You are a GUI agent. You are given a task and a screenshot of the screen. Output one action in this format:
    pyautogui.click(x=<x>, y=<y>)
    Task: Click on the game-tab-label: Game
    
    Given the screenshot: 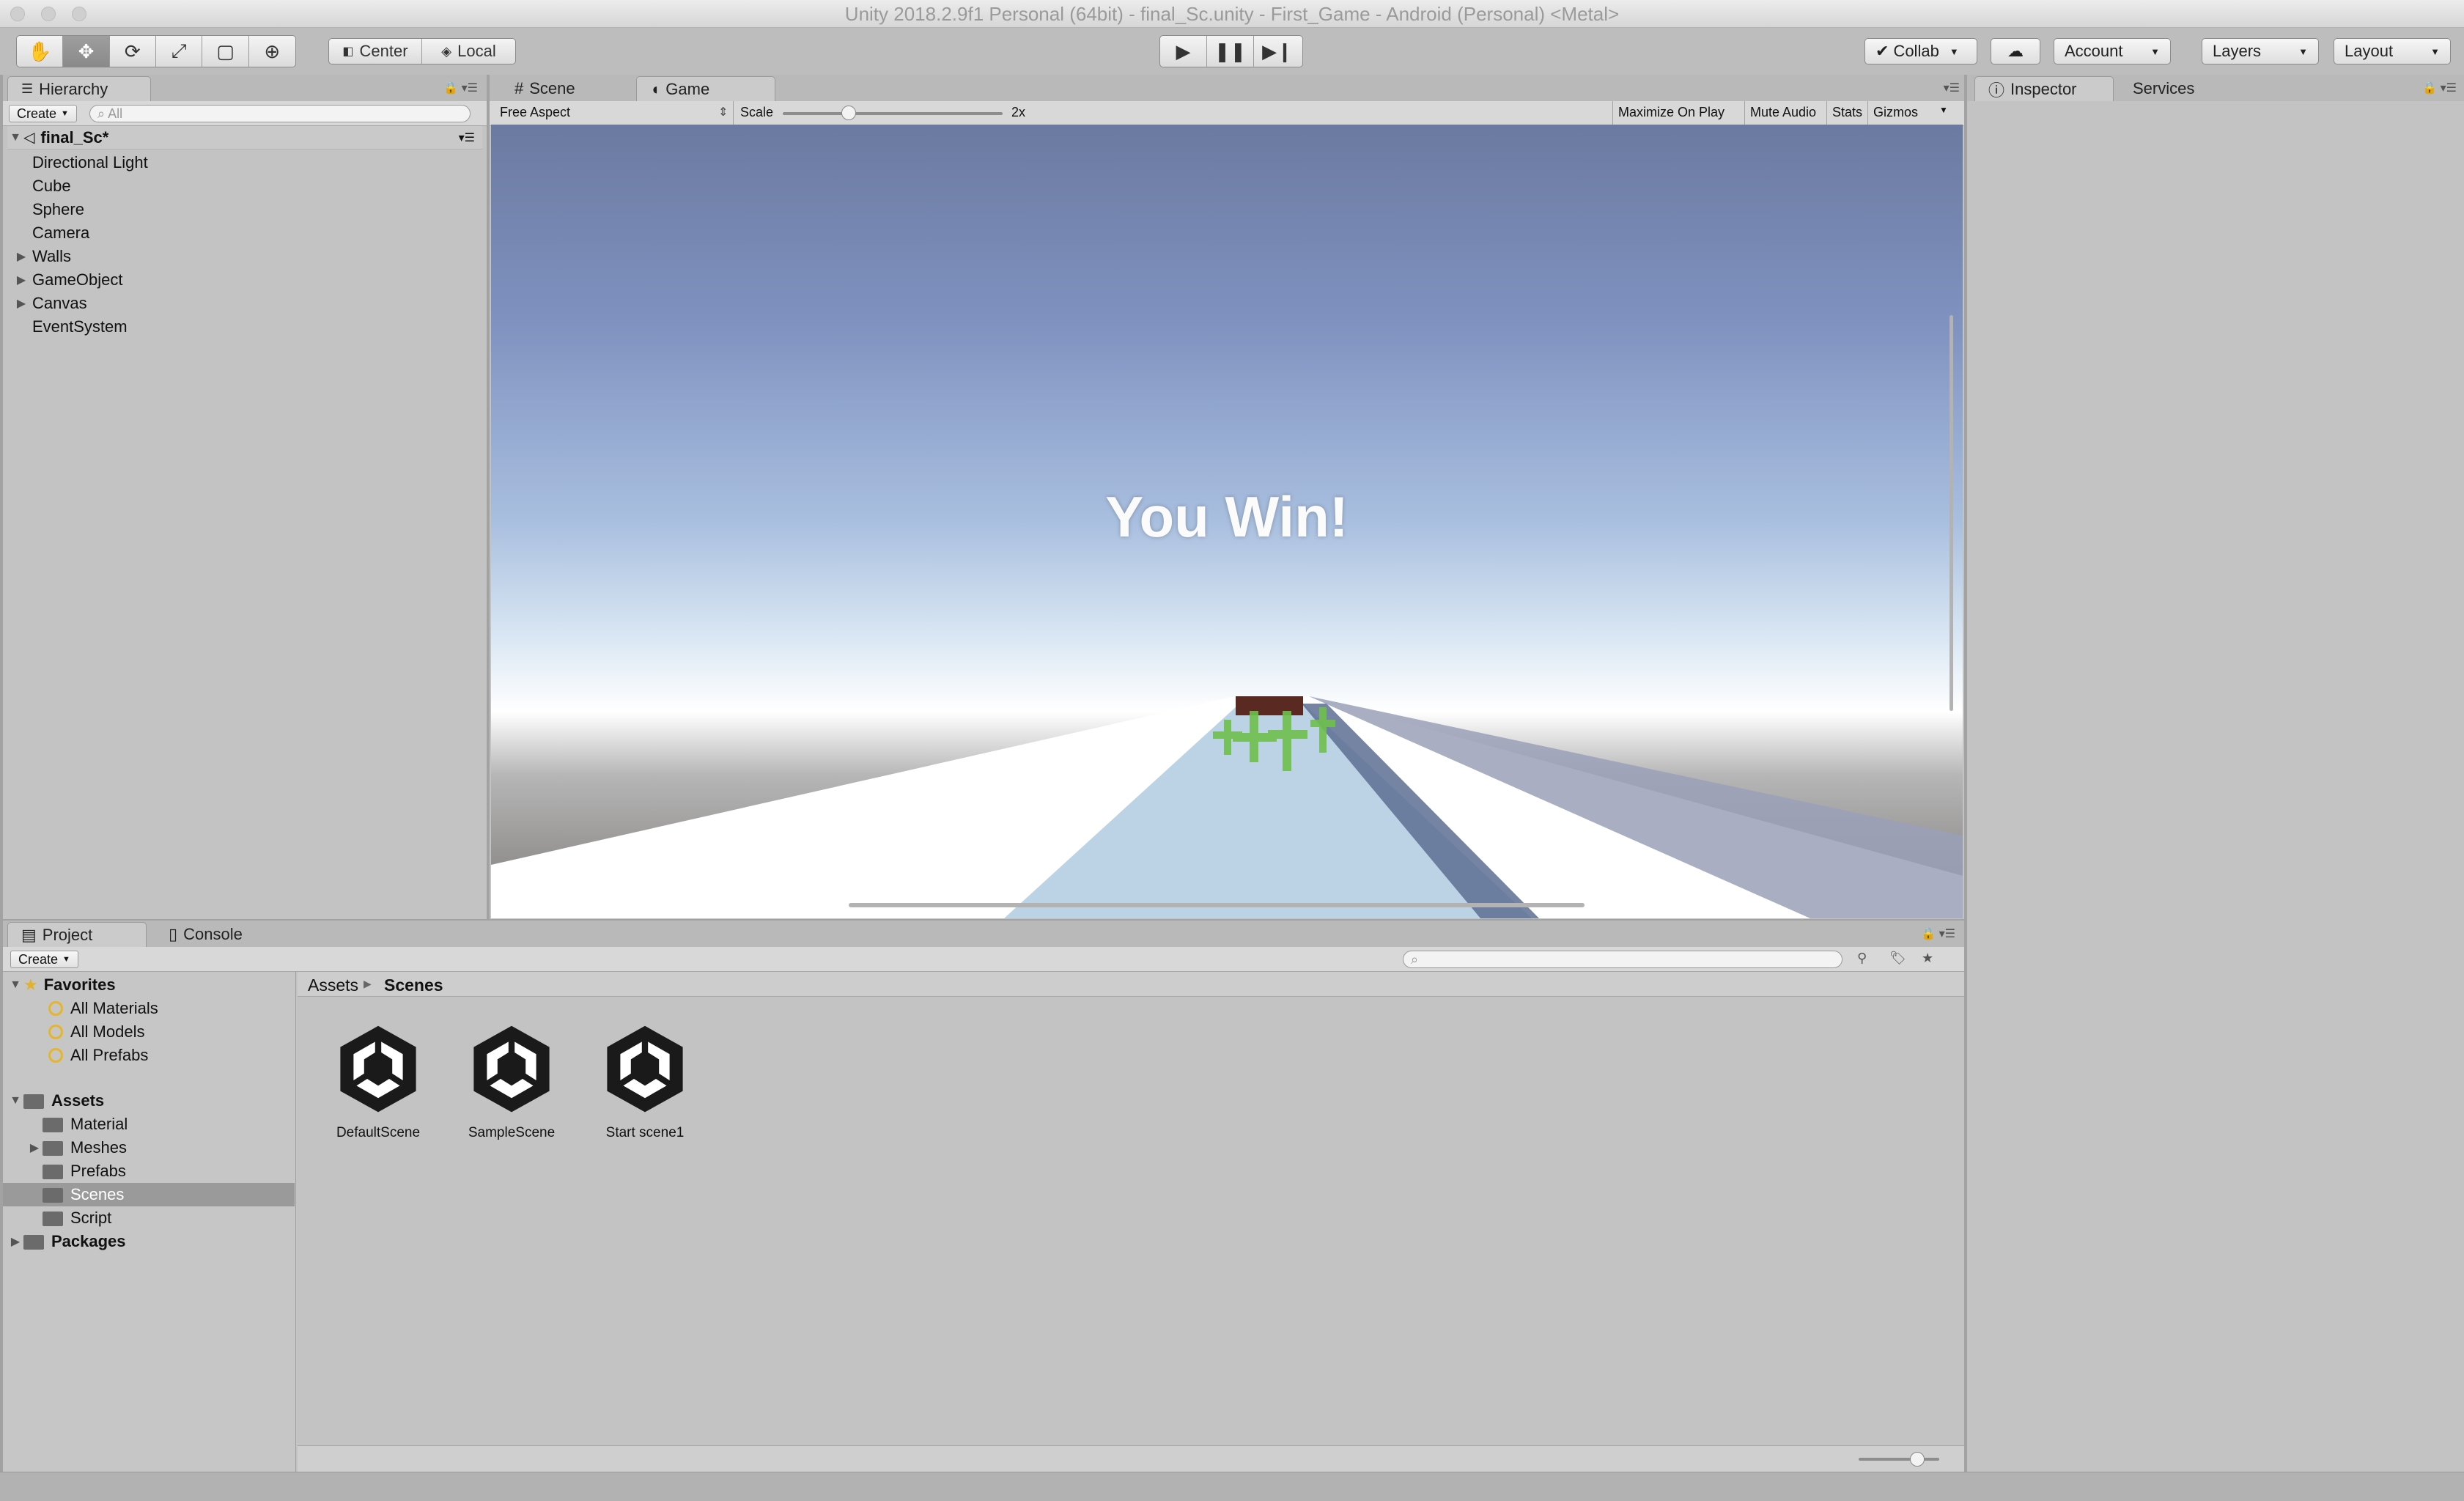 What is the action you would take?
    pyautogui.click(x=687, y=88)
    